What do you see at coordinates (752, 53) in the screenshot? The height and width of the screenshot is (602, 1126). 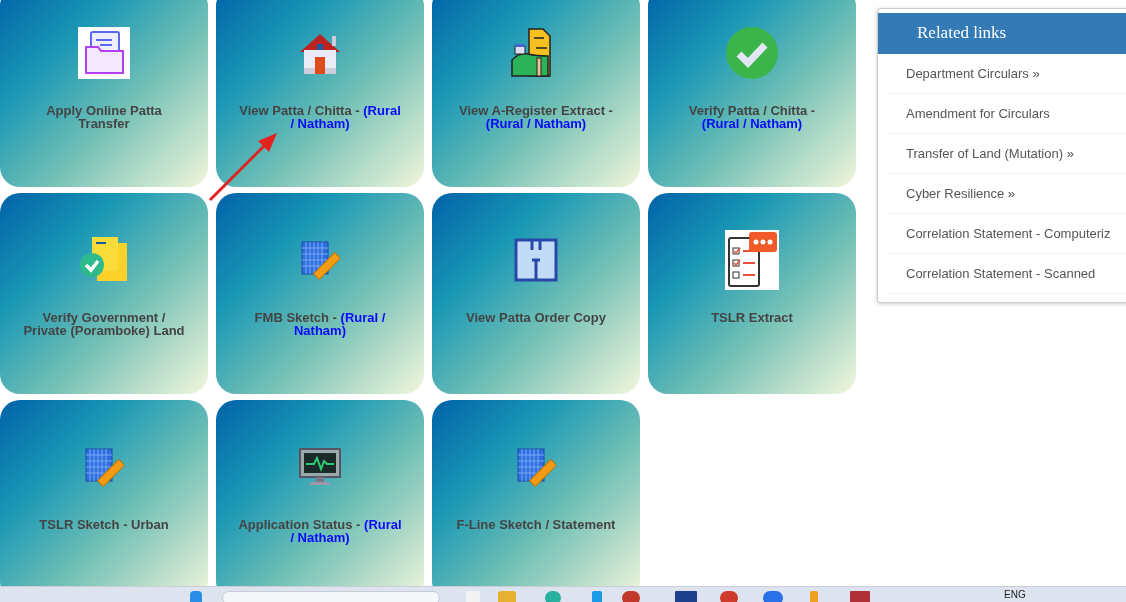 I see `check-circle-icon` at bounding box center [752, 53].